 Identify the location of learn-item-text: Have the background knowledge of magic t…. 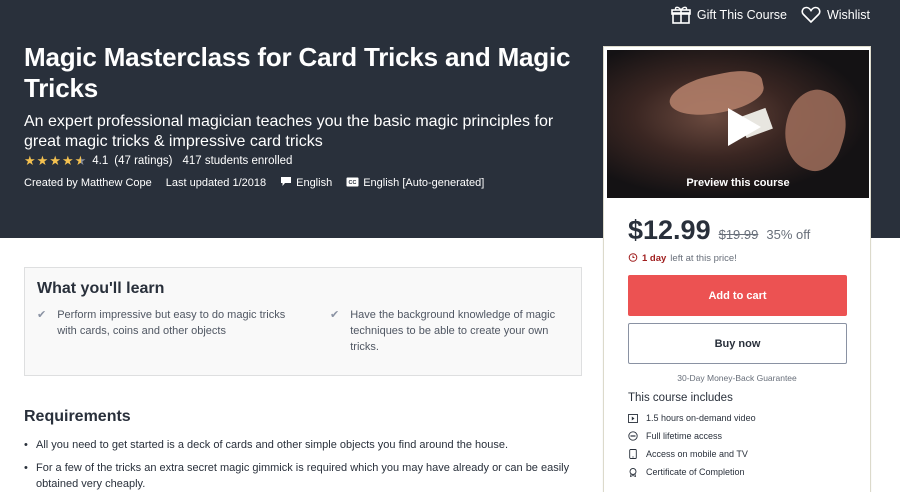
(453, 331).